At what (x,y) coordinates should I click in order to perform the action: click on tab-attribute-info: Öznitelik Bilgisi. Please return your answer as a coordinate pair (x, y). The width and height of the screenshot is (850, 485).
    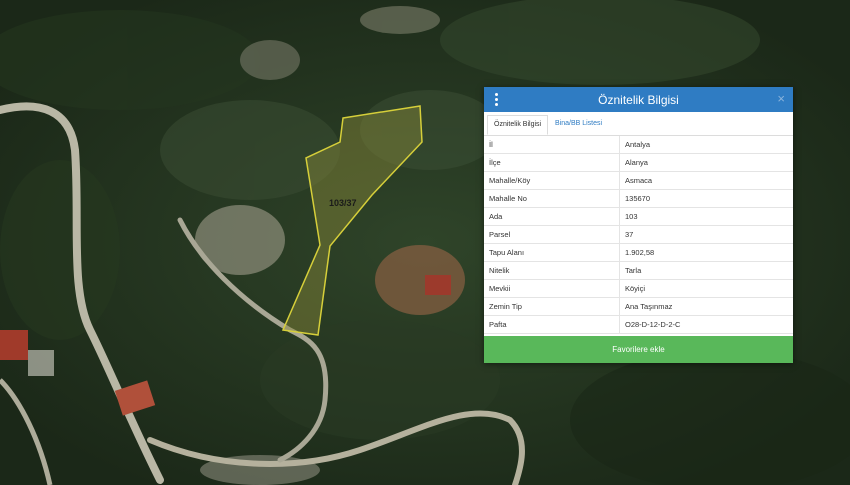
    Looking at the image, I should click on (518, 125).